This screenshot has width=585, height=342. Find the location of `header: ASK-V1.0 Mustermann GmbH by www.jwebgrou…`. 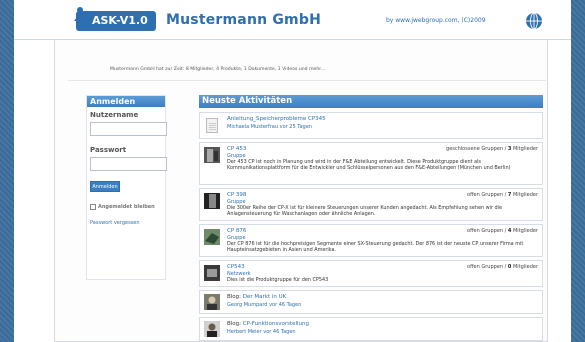

header: ASK-V1.0 Mustermann GmbH by www.jwebgrou… is located at coordinates (292, 20).